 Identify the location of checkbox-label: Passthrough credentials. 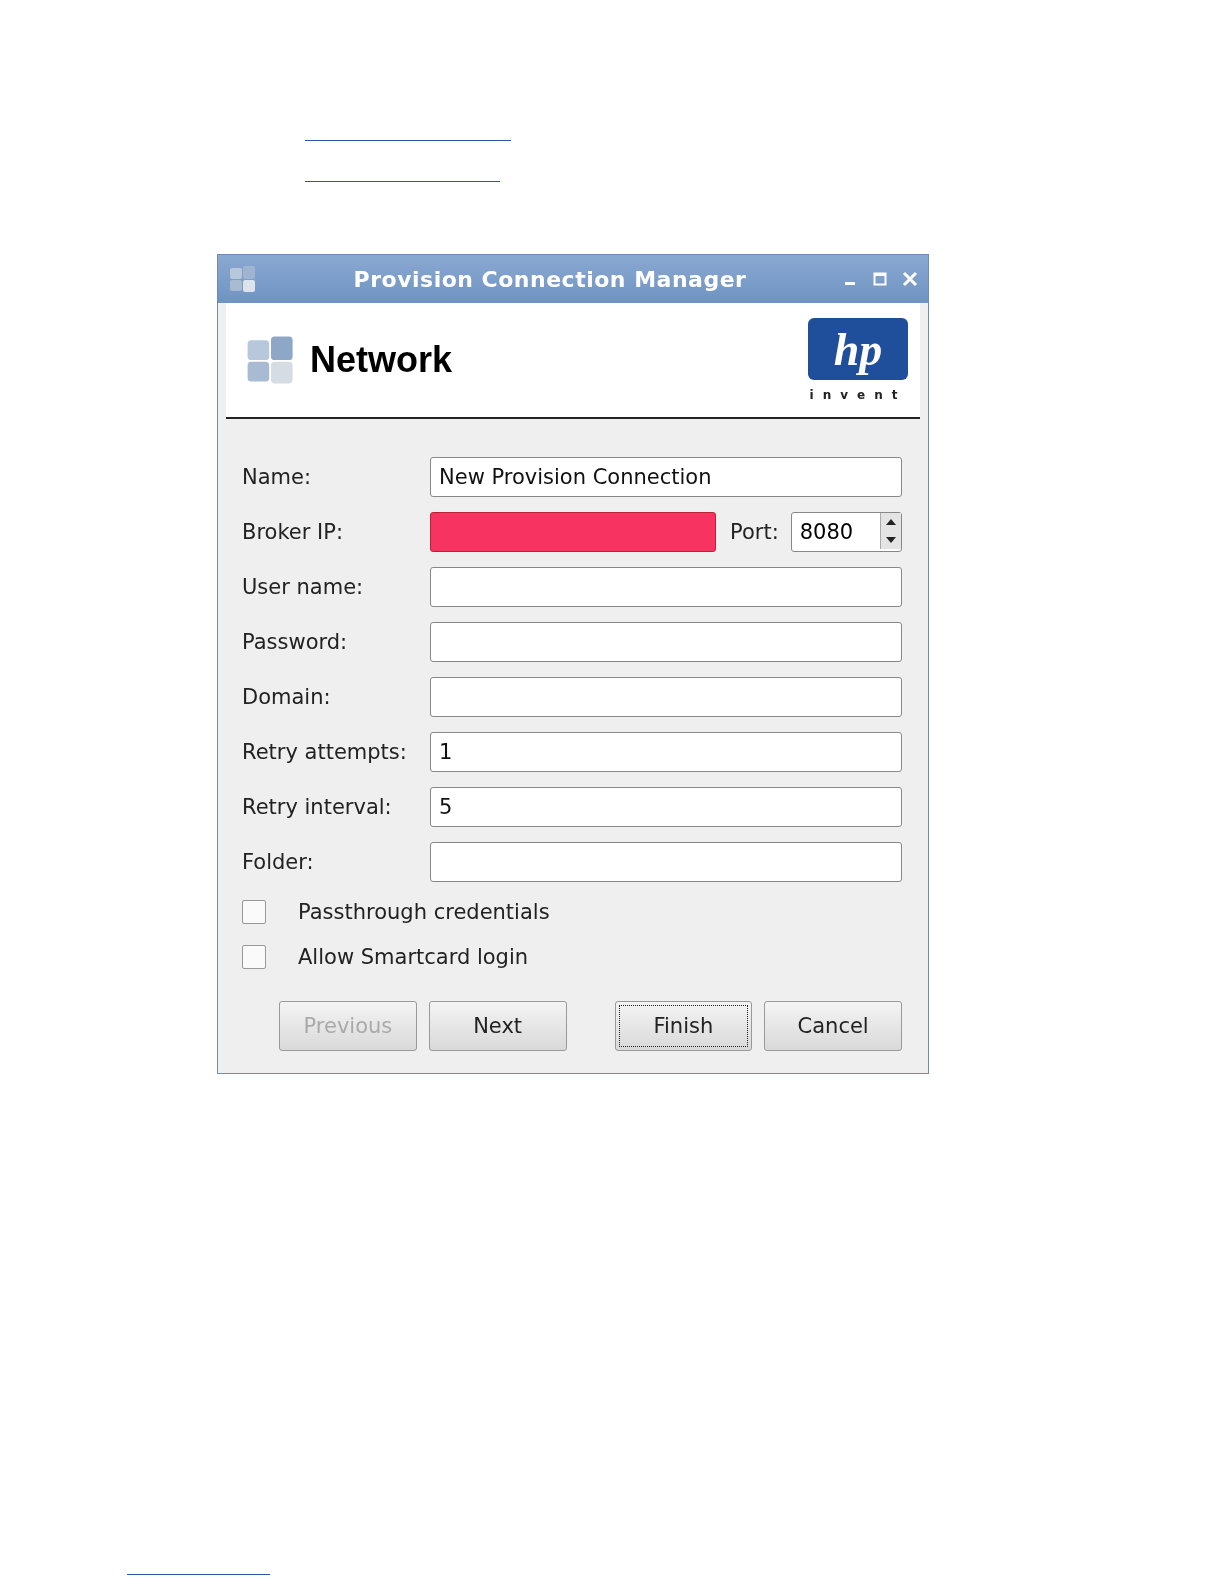
(424, 911).